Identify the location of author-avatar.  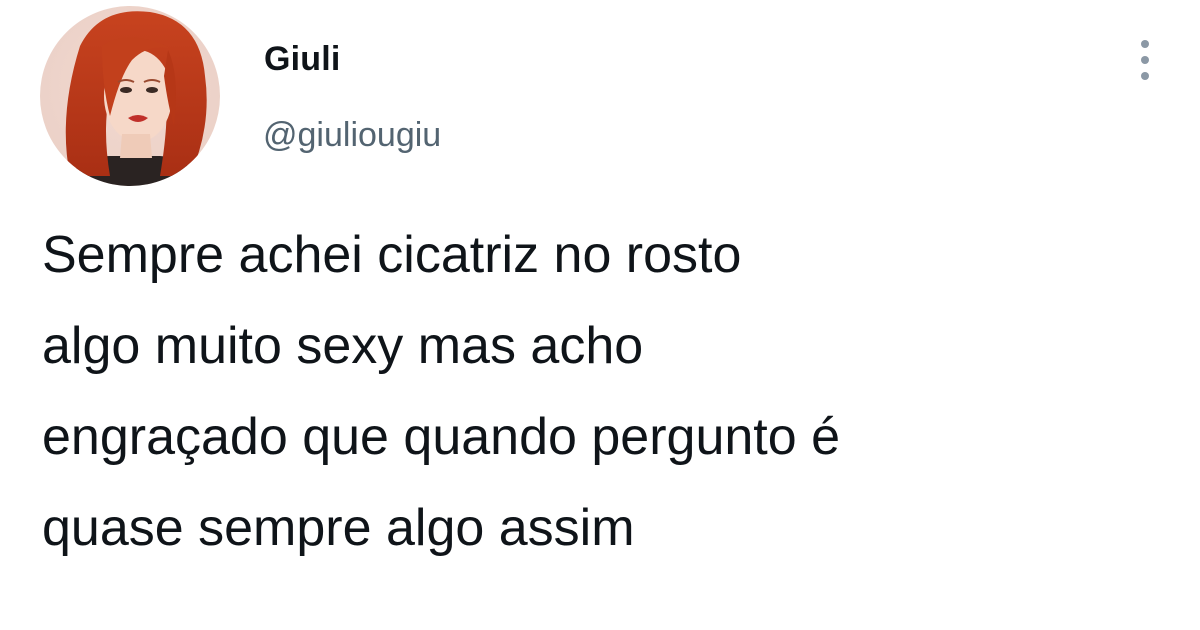
(130, 96).